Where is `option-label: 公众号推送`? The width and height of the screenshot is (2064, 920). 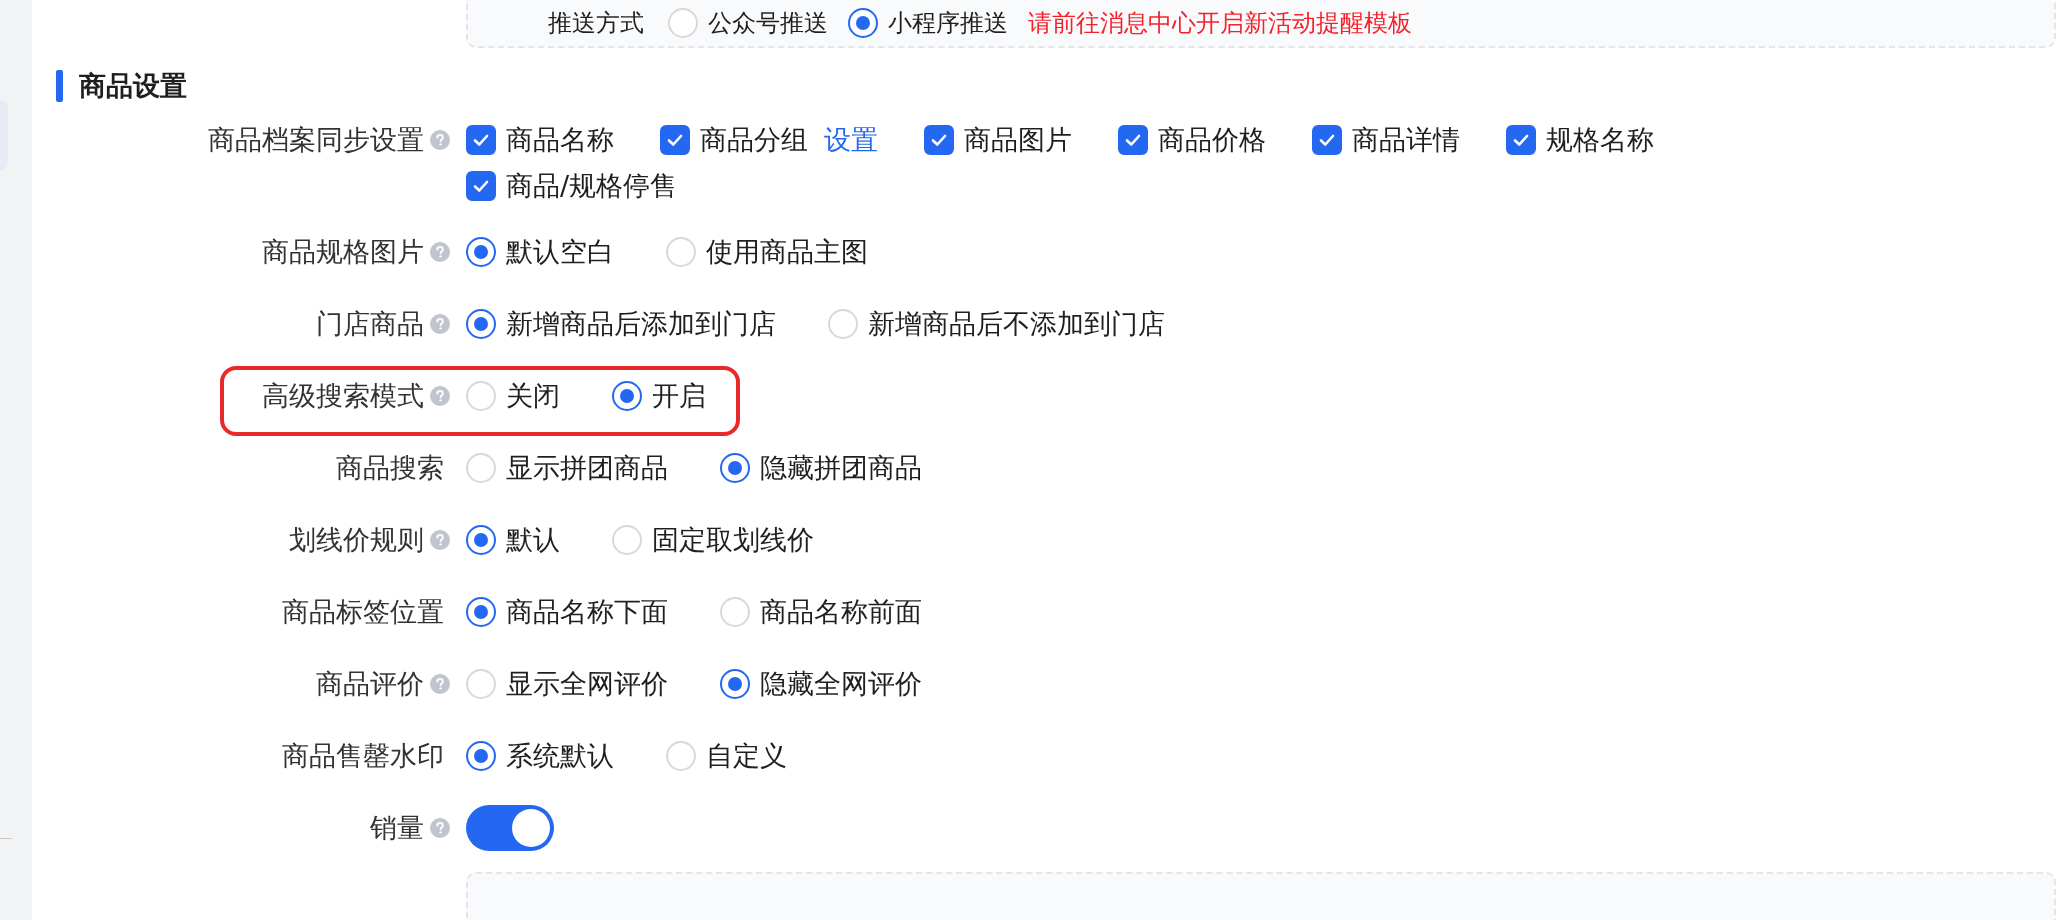
option-label: 公众号推送 is located at coordinates (768, 23).